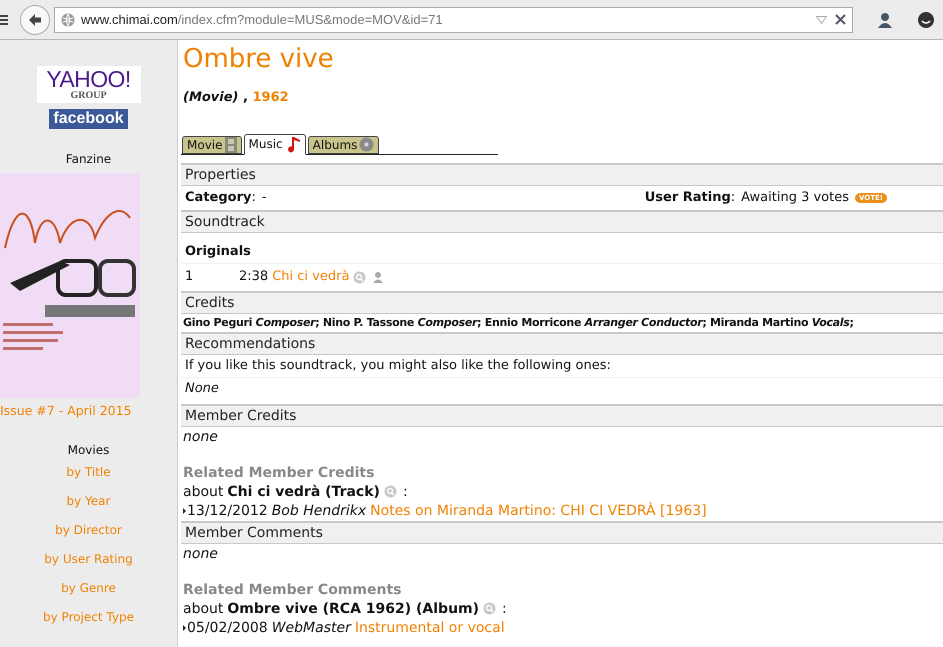  I want to click on rating-label: User Rating, so click(687, 197).